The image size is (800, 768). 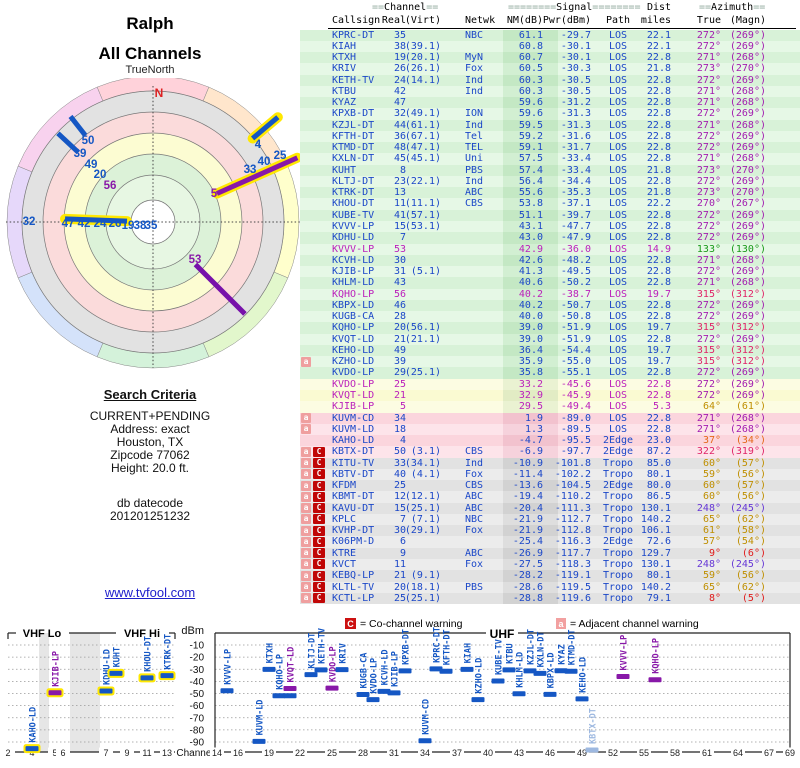 I want to click on station-marker-label: KZHO-LD, so click(x=480, y=676).